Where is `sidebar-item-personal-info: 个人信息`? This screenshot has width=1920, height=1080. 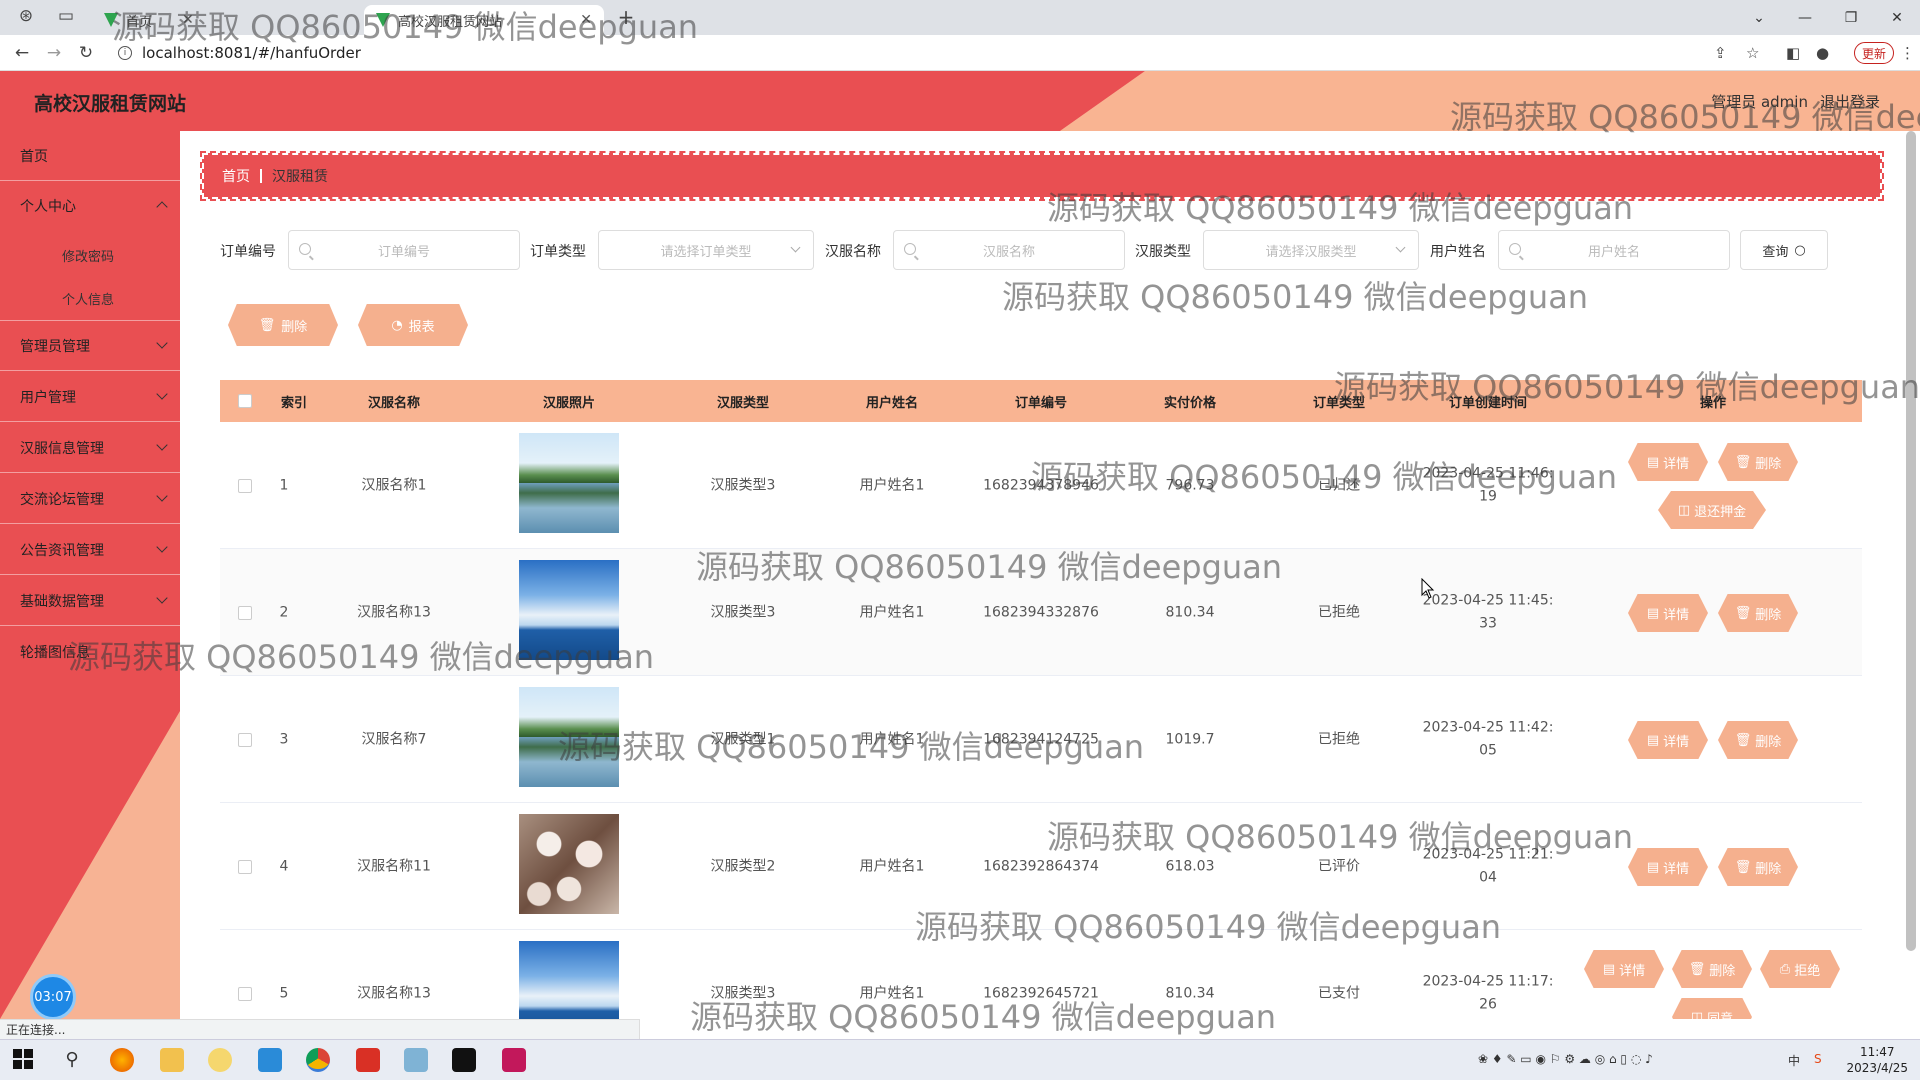 sidebar-item-personal-info: 个人信息 is located at coordinates (90, 299).